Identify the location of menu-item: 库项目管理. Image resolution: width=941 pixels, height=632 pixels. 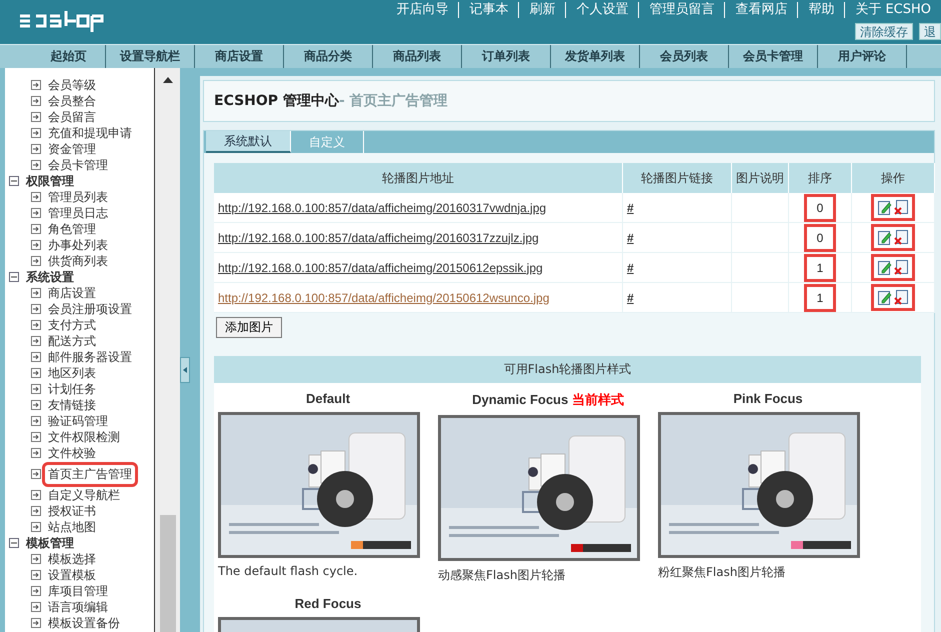
(78, 591).